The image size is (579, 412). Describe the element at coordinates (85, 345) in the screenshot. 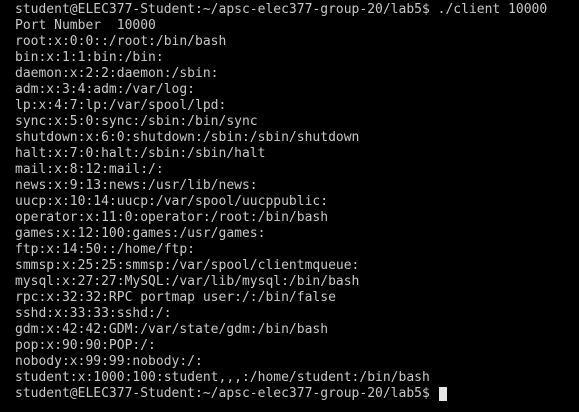

I see `output-line: pop:x:90:90:POP:/:` at that location.